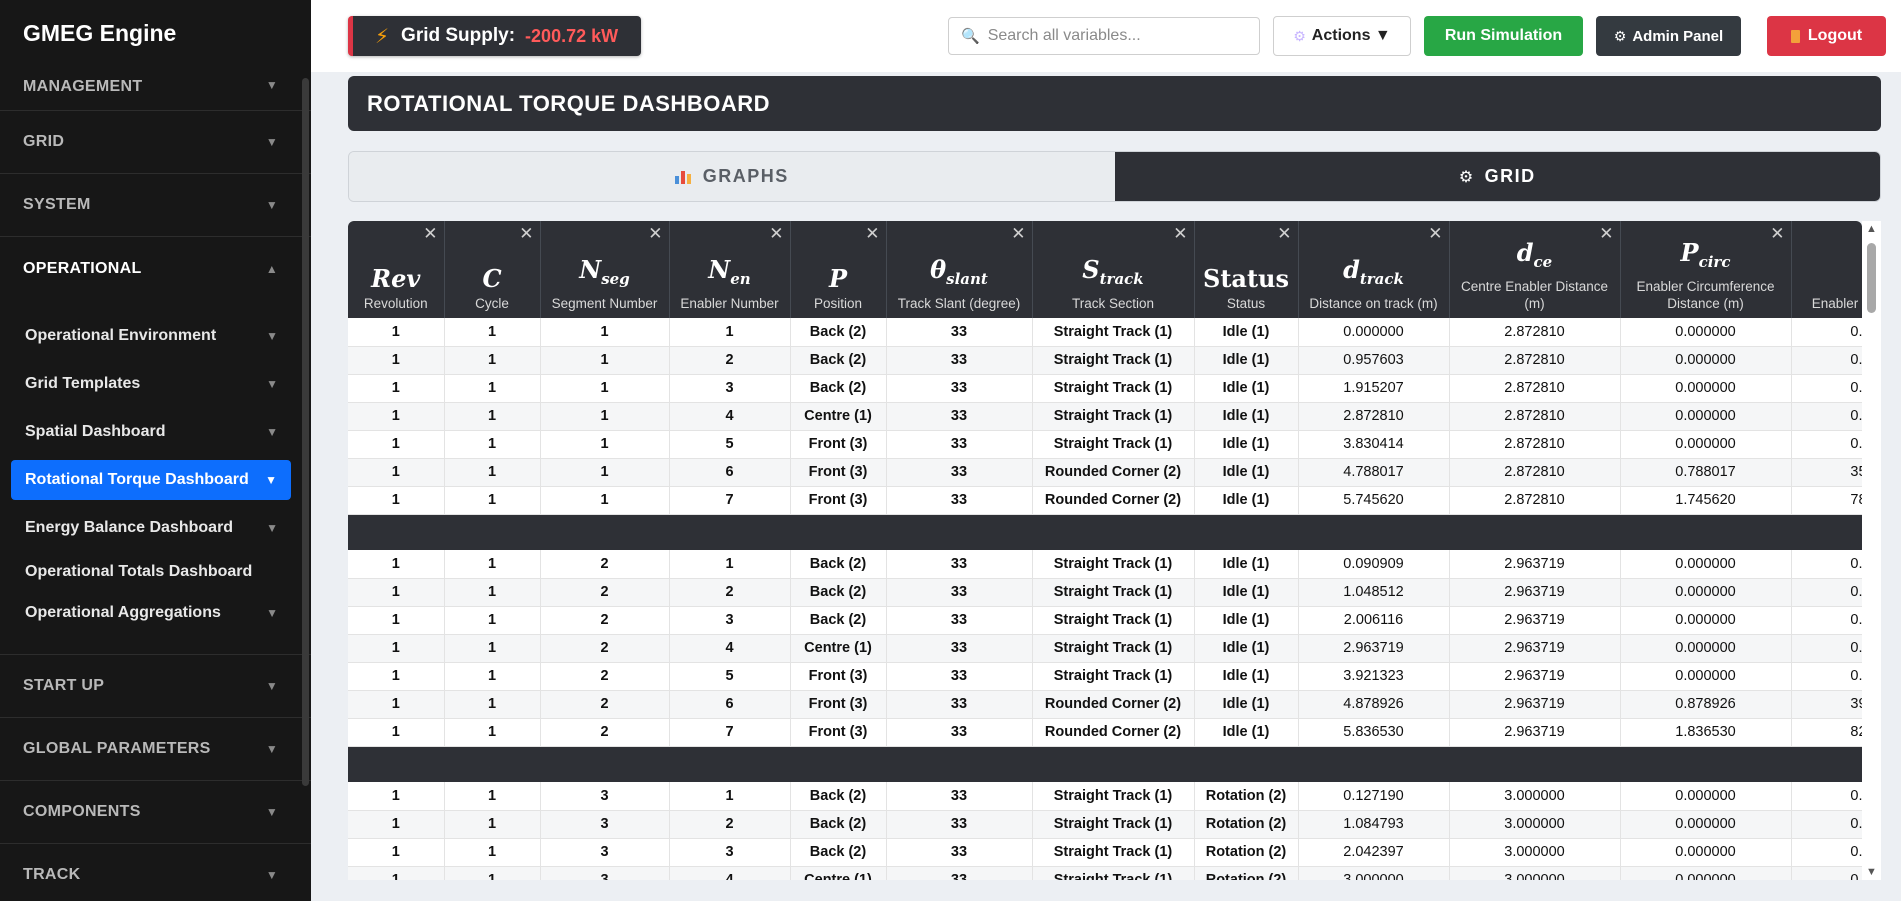 Image resolution: width=1901 pixels, height=901 pixels. What do you see at coordinates (155, 268) in the screenshot?
I see `sidebar-section-operational: OPERATIONAL ▲` at bounding box center [155, 268].